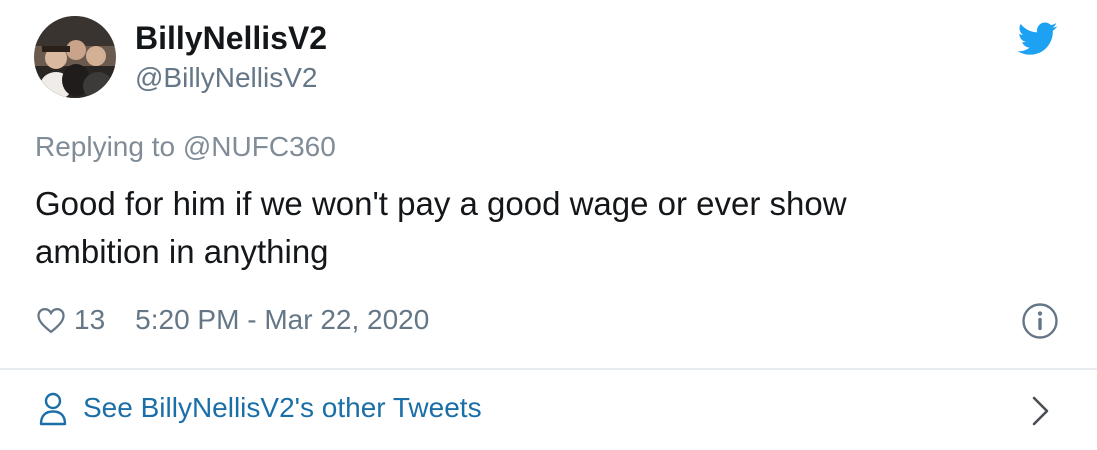 This screenshot has width=1097, height=450. Describe the element at coordinates (231, 38) in the screenshot. I see `author-display-name: BillyNellisV2` at that location.